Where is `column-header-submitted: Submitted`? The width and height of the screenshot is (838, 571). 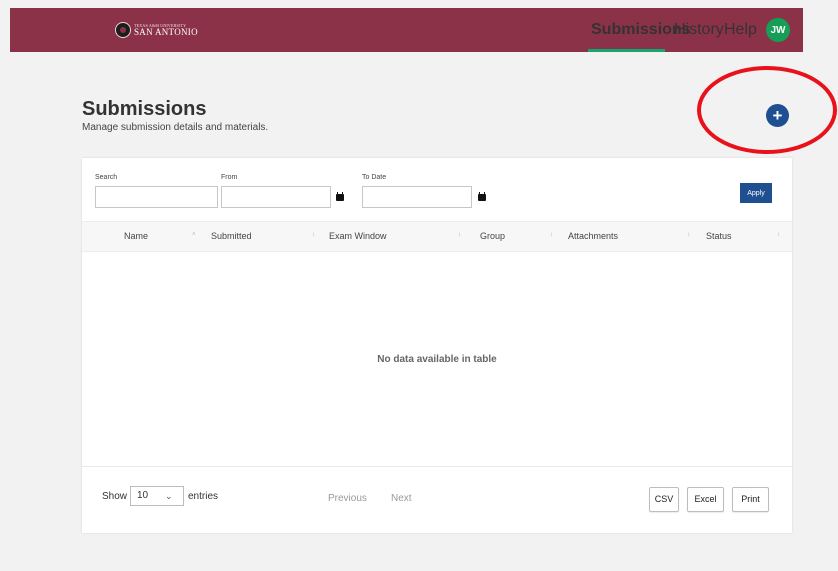 column-header-submitted: Submitted is located at coordinates (231, 236).